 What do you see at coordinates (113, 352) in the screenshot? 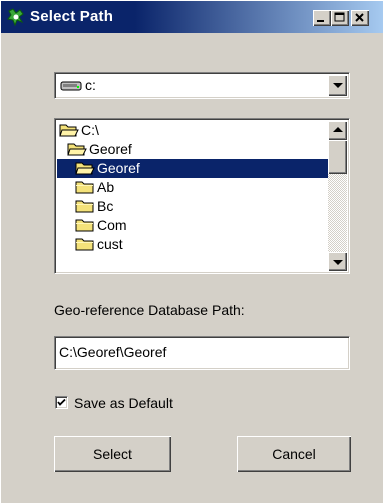
I see `path-value: C:\Georef\Georef` at bounding box center [113, 352].